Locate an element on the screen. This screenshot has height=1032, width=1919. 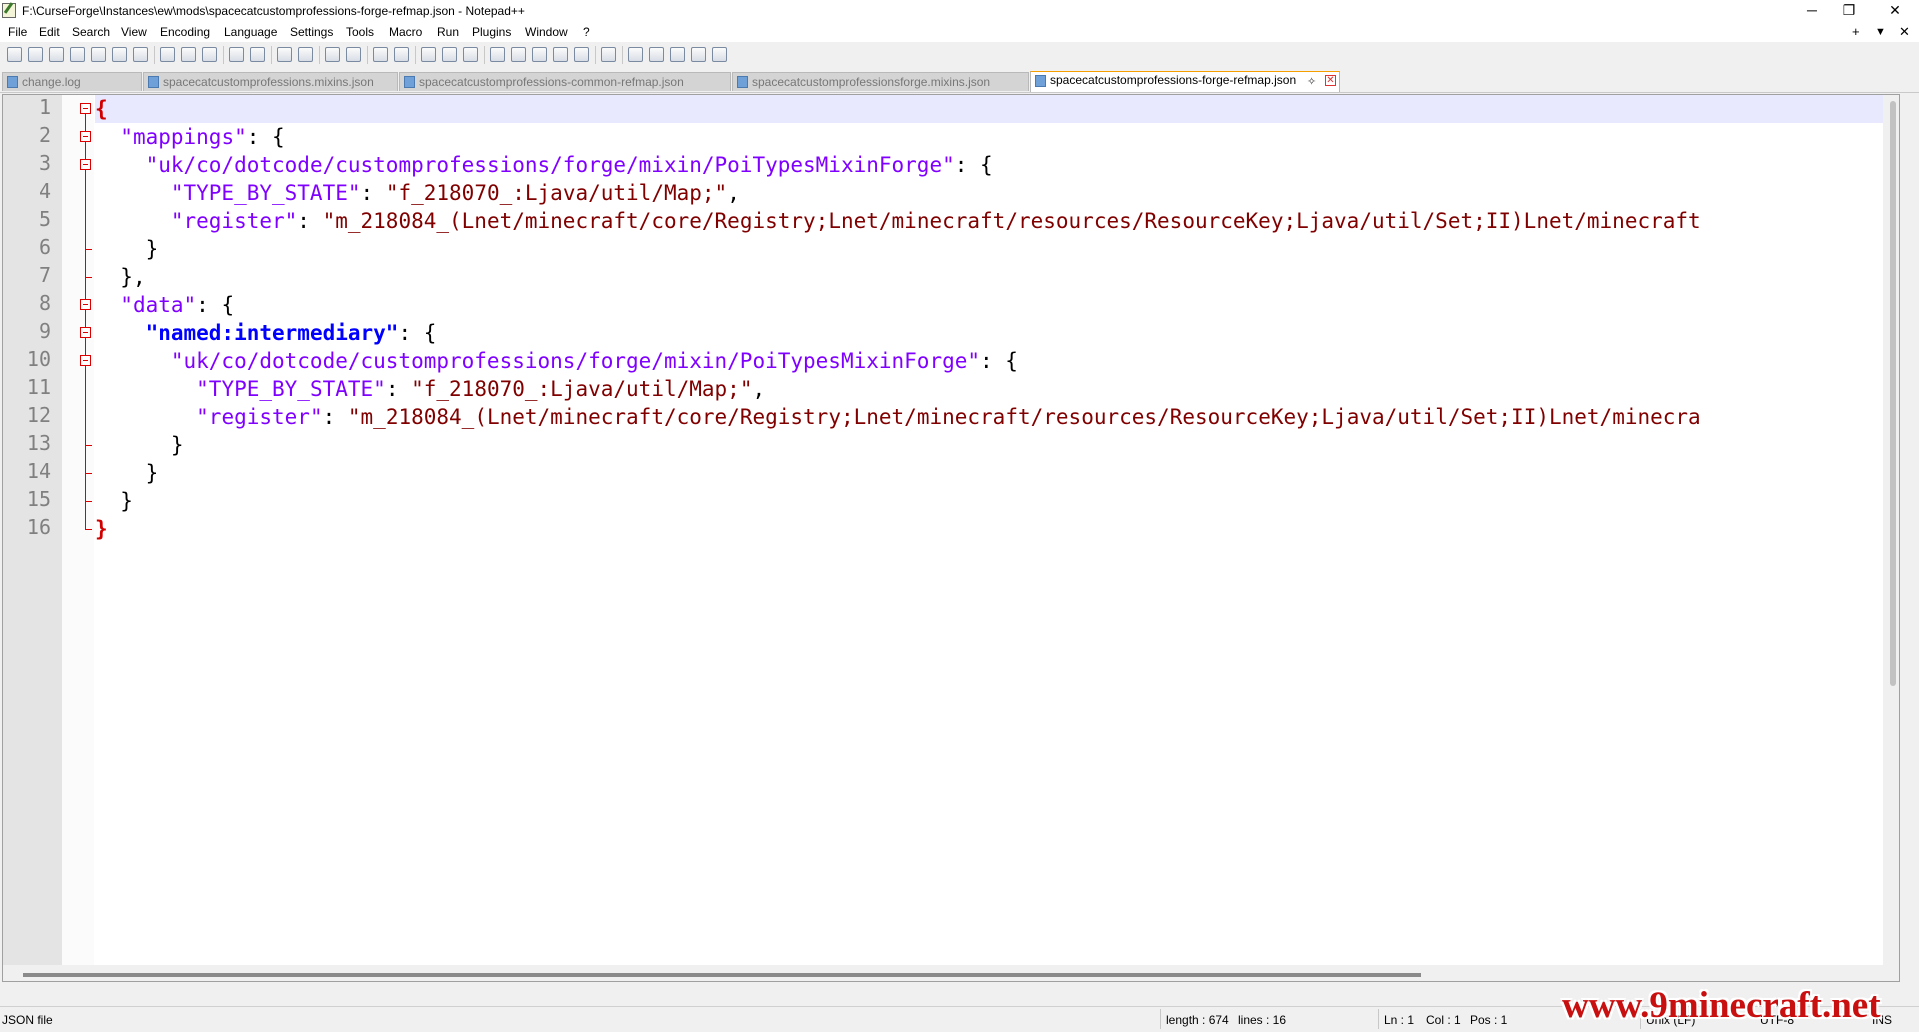
stop-recording-icon is located at coordinates (656, 54).